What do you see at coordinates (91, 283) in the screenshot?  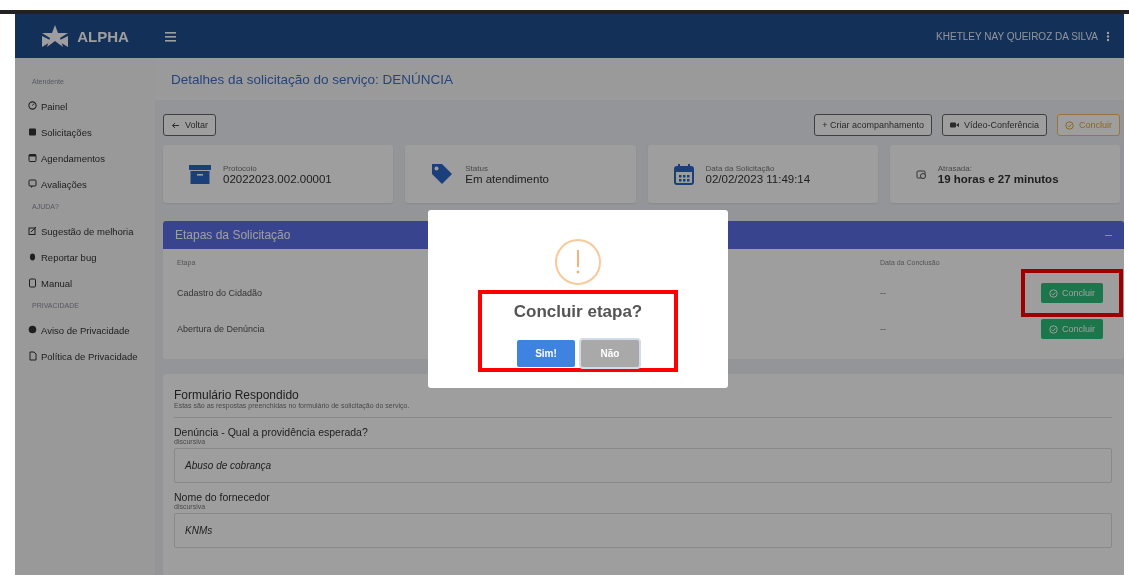 I see `sidebar-item: Manual` at bounding box center [91, 283].